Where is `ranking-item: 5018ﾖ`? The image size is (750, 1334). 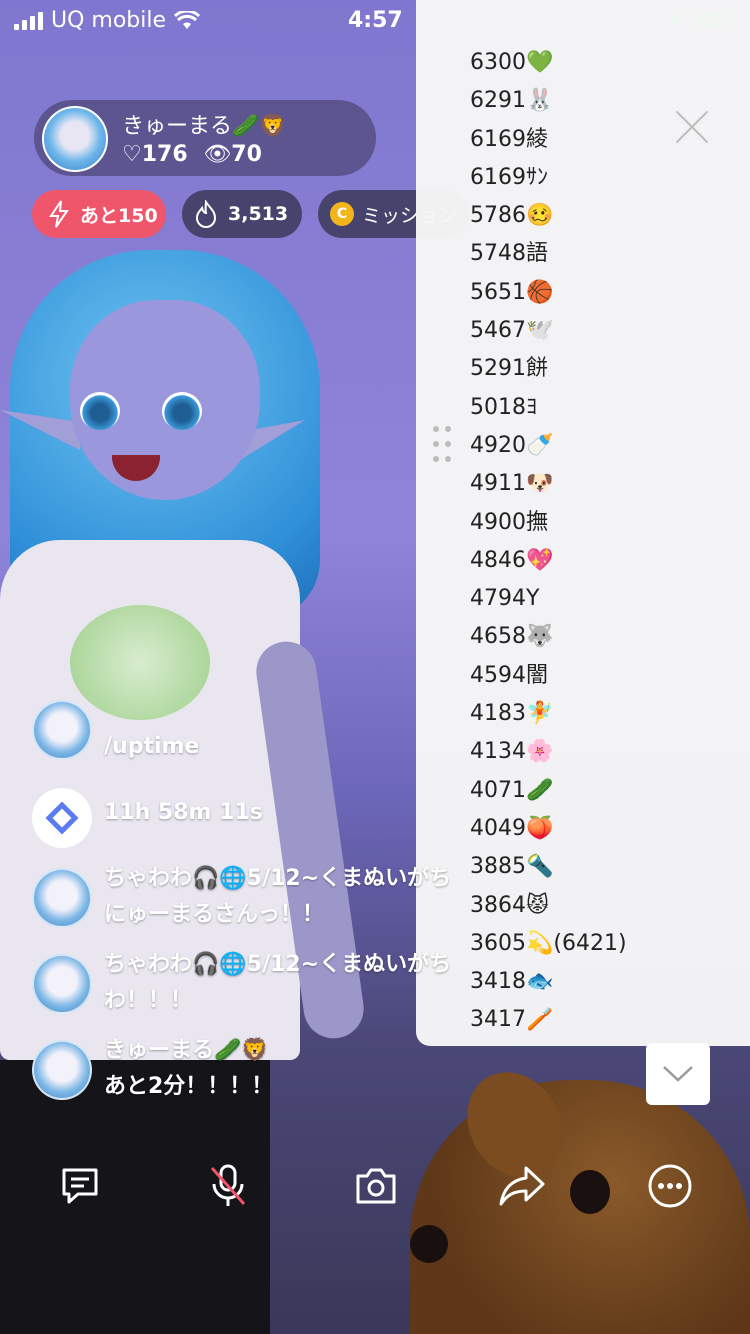
ranking-item: 5018ﾖ is located at coordinates (548, 408).